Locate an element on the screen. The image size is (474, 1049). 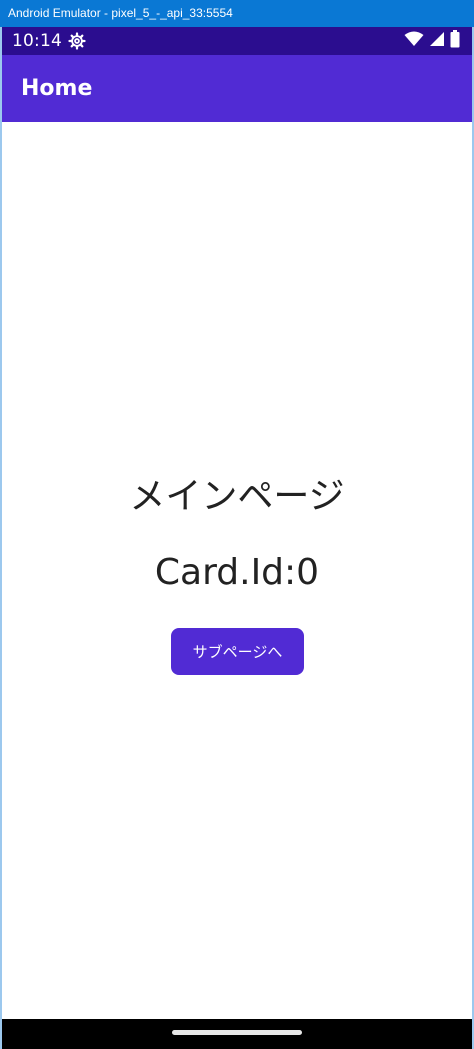
status-time: 10:14 is located at coordinates (37, 41).